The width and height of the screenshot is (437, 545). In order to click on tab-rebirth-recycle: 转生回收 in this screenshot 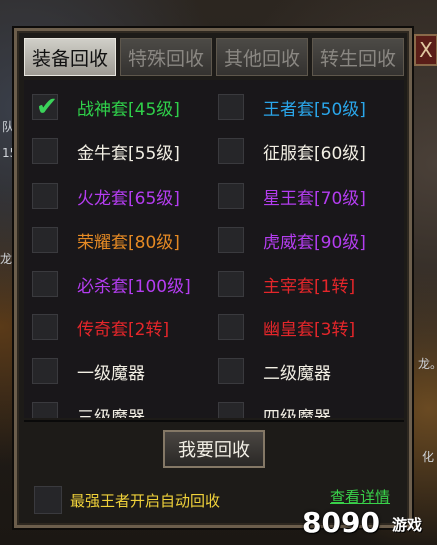, I will do `click(358, 57)`.